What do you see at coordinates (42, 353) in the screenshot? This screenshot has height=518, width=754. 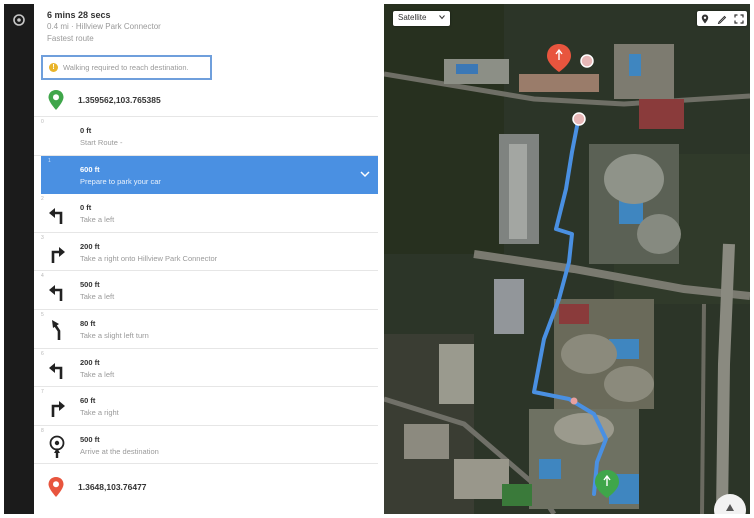 I see `step-number: 6` at bounding box center [42, 353].